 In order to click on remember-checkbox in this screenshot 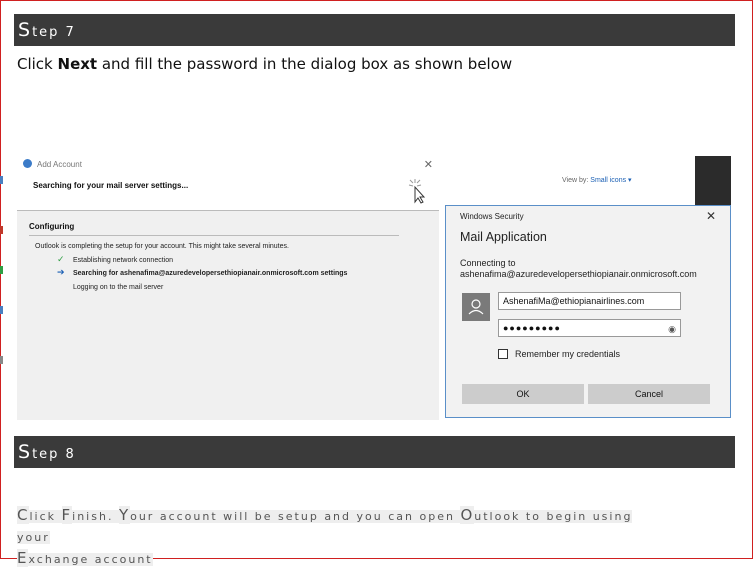, I will do `click(503, 354)`.